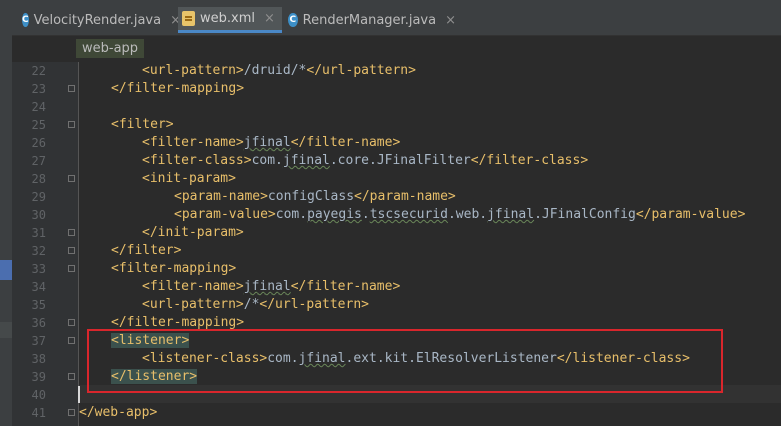 This screenshot has width=781, height=426. I want to click on line-number: 40, so click(38, 395).